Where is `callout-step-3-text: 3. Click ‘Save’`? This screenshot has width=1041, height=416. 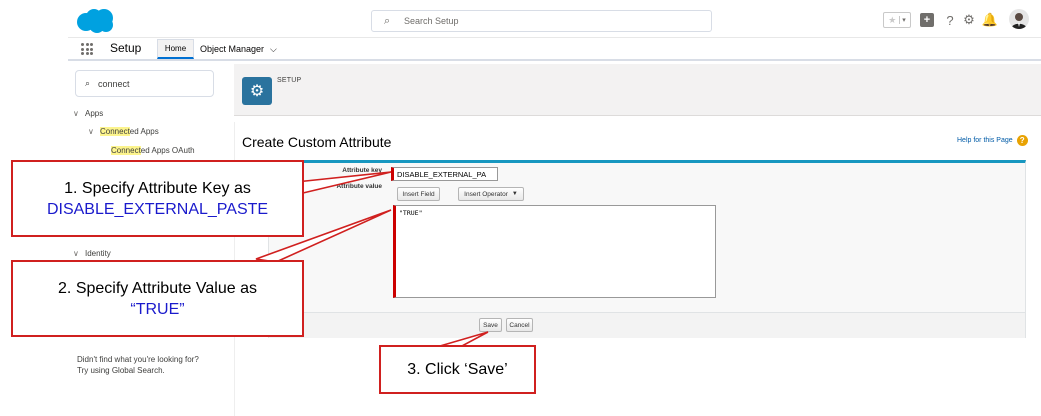 callout-step-3-text: 3. Click ‘Save’ is located at coordinates (457, 369).